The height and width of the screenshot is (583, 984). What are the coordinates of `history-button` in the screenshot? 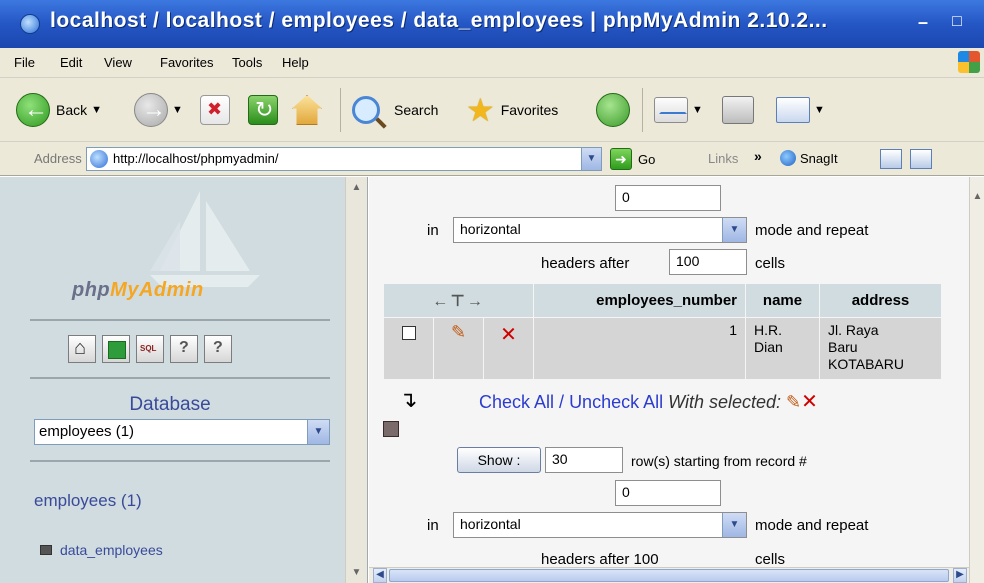 It's located at (613, 110).